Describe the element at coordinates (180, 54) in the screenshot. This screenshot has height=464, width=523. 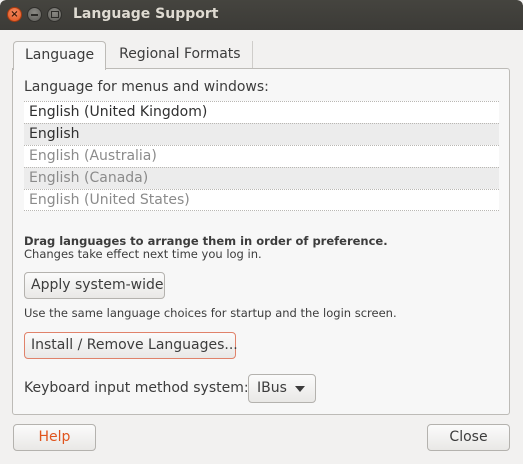
I see `tab-regional-formats: Regional Formats` at that location.